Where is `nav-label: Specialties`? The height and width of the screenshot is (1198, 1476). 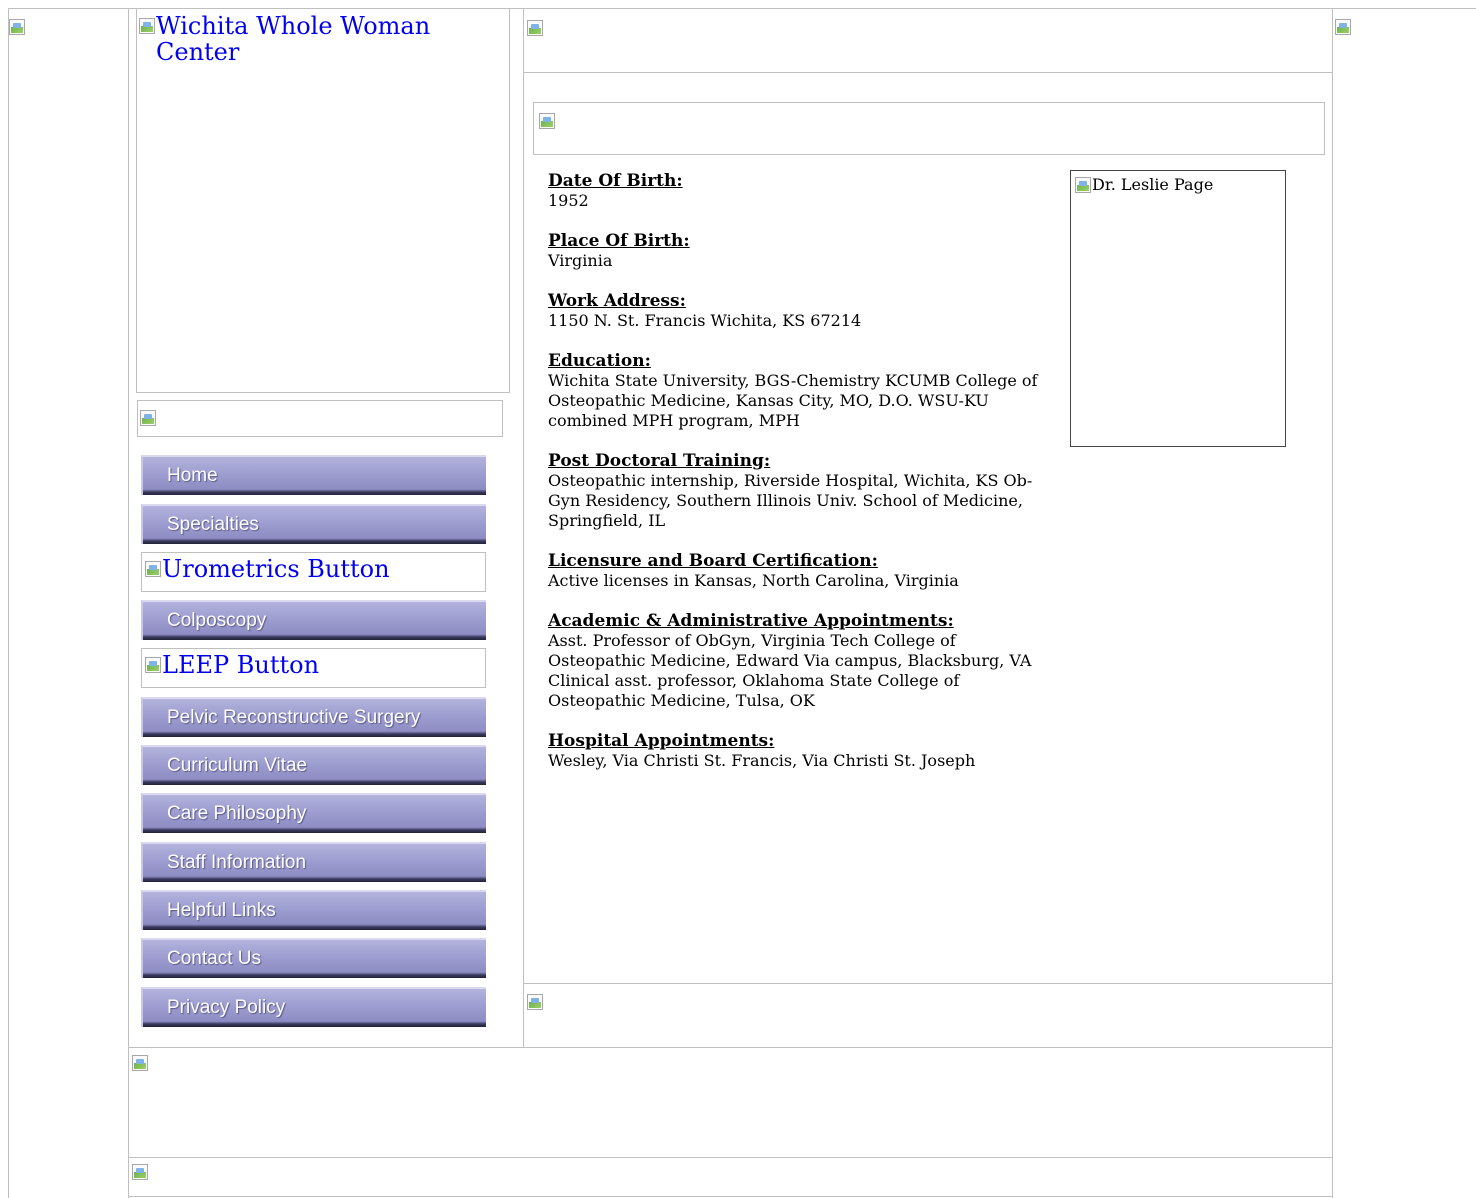
nav-label: Specialties is located at coordinates (213, 524).